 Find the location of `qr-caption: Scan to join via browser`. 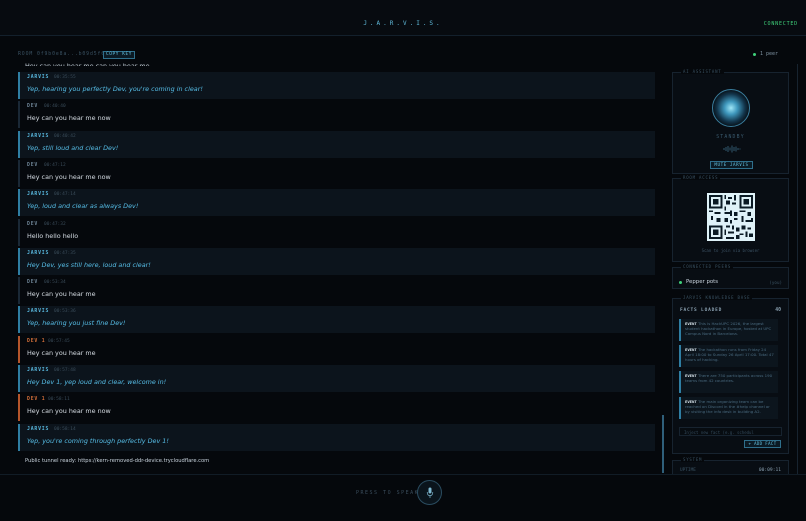

qr-caption: Scan to join via browser is located at coordinates (730, 250).